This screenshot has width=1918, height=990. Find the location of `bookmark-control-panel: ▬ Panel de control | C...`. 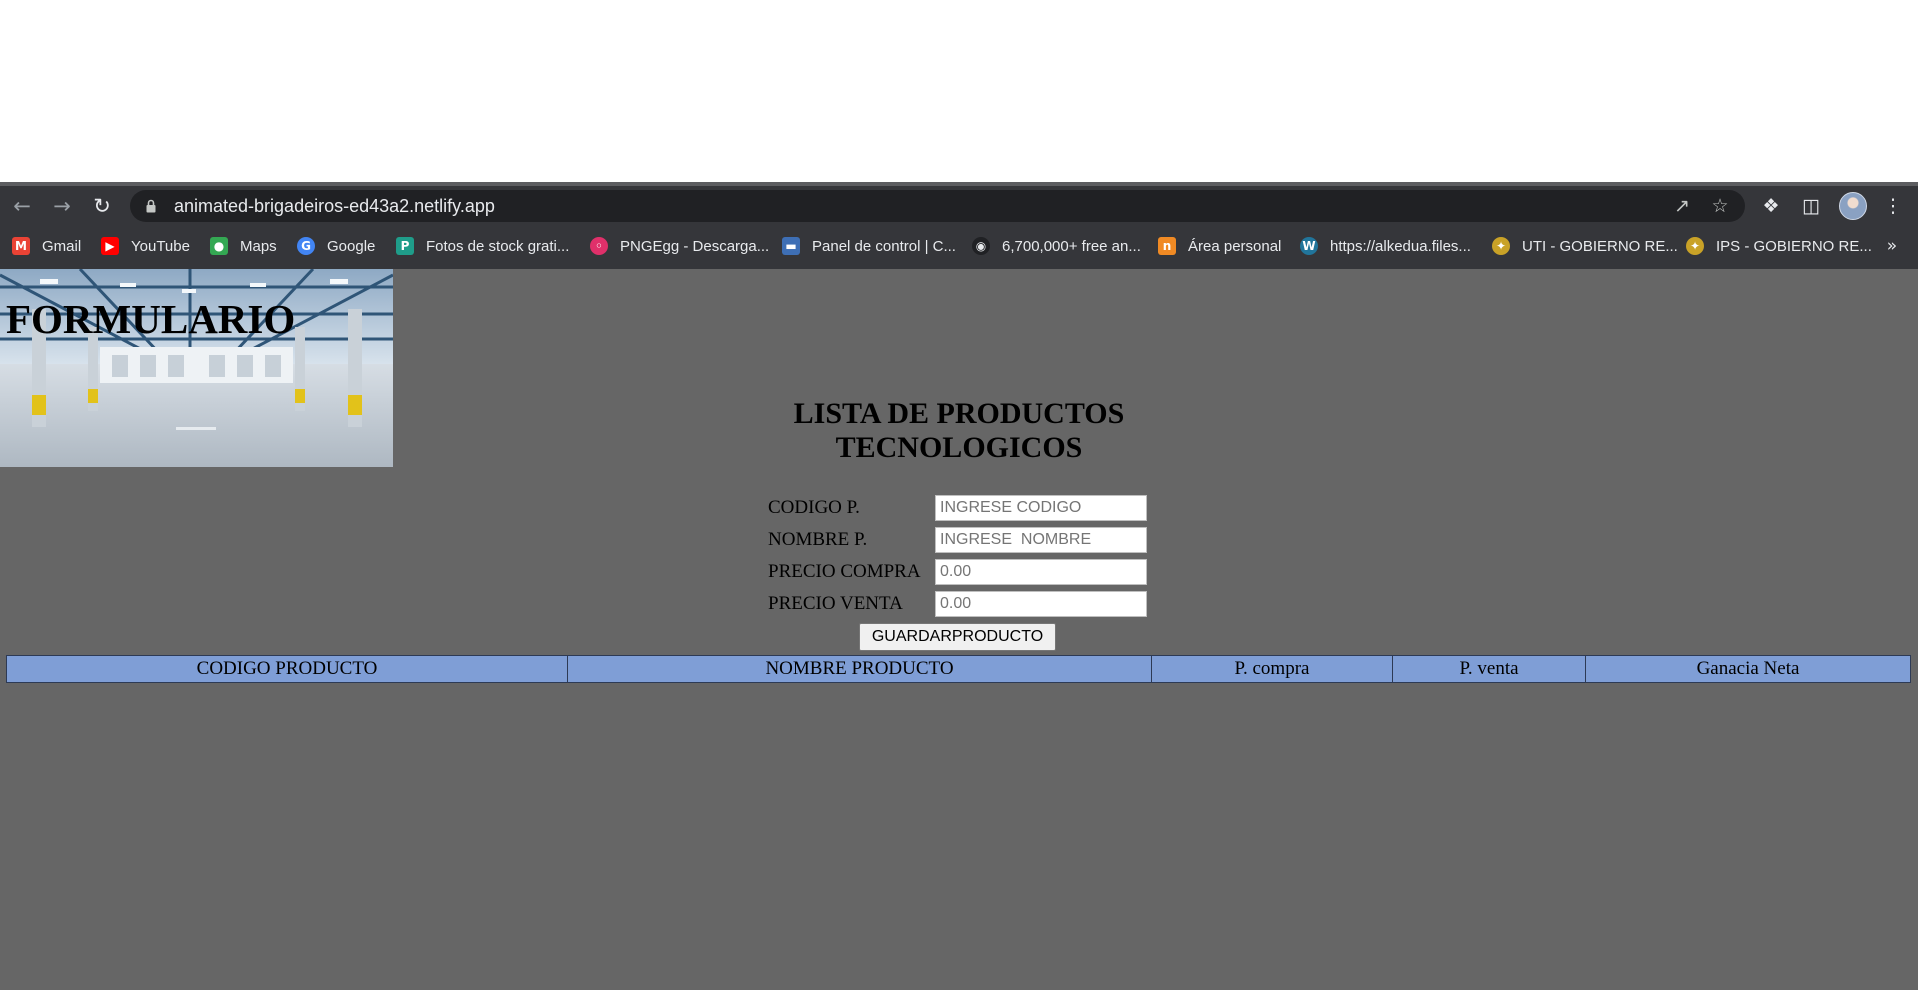

bookmark-control-panel: ▬ Panel de control | C... is located at coordinates (869, 246).